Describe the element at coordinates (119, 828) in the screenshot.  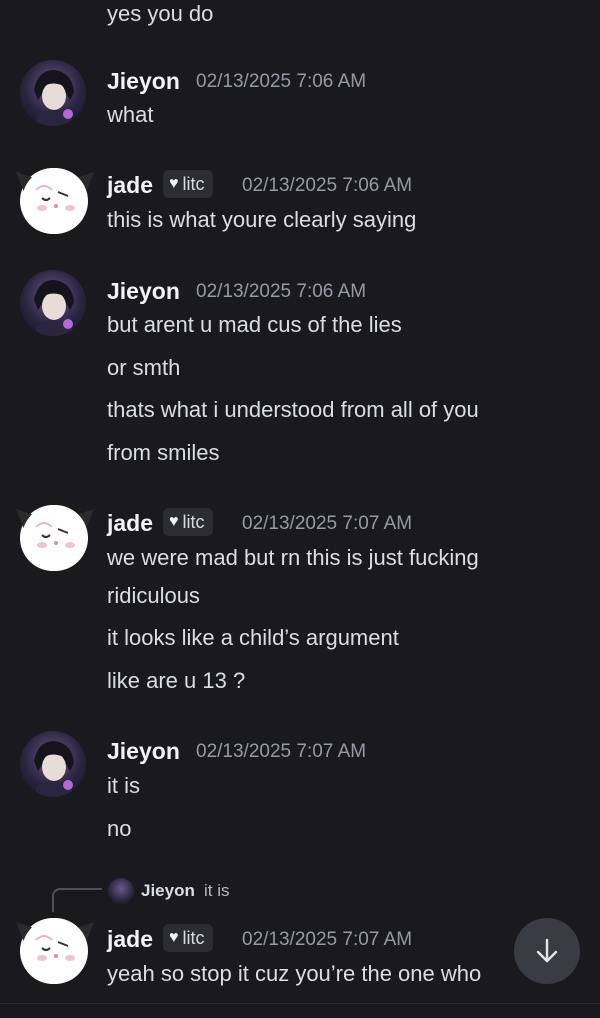
I see `message-text: no` at that location.